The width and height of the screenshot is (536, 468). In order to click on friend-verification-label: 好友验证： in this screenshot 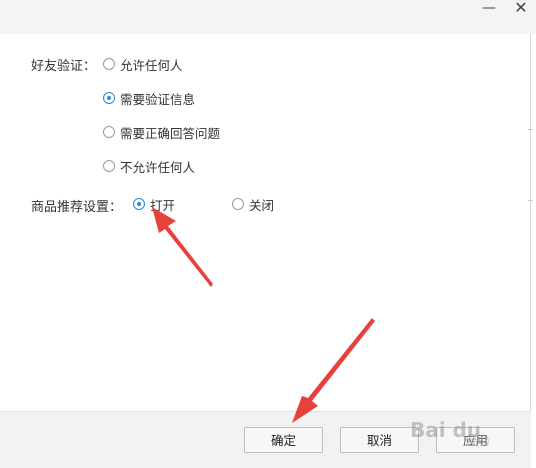, I will do `click(64, 66)`.